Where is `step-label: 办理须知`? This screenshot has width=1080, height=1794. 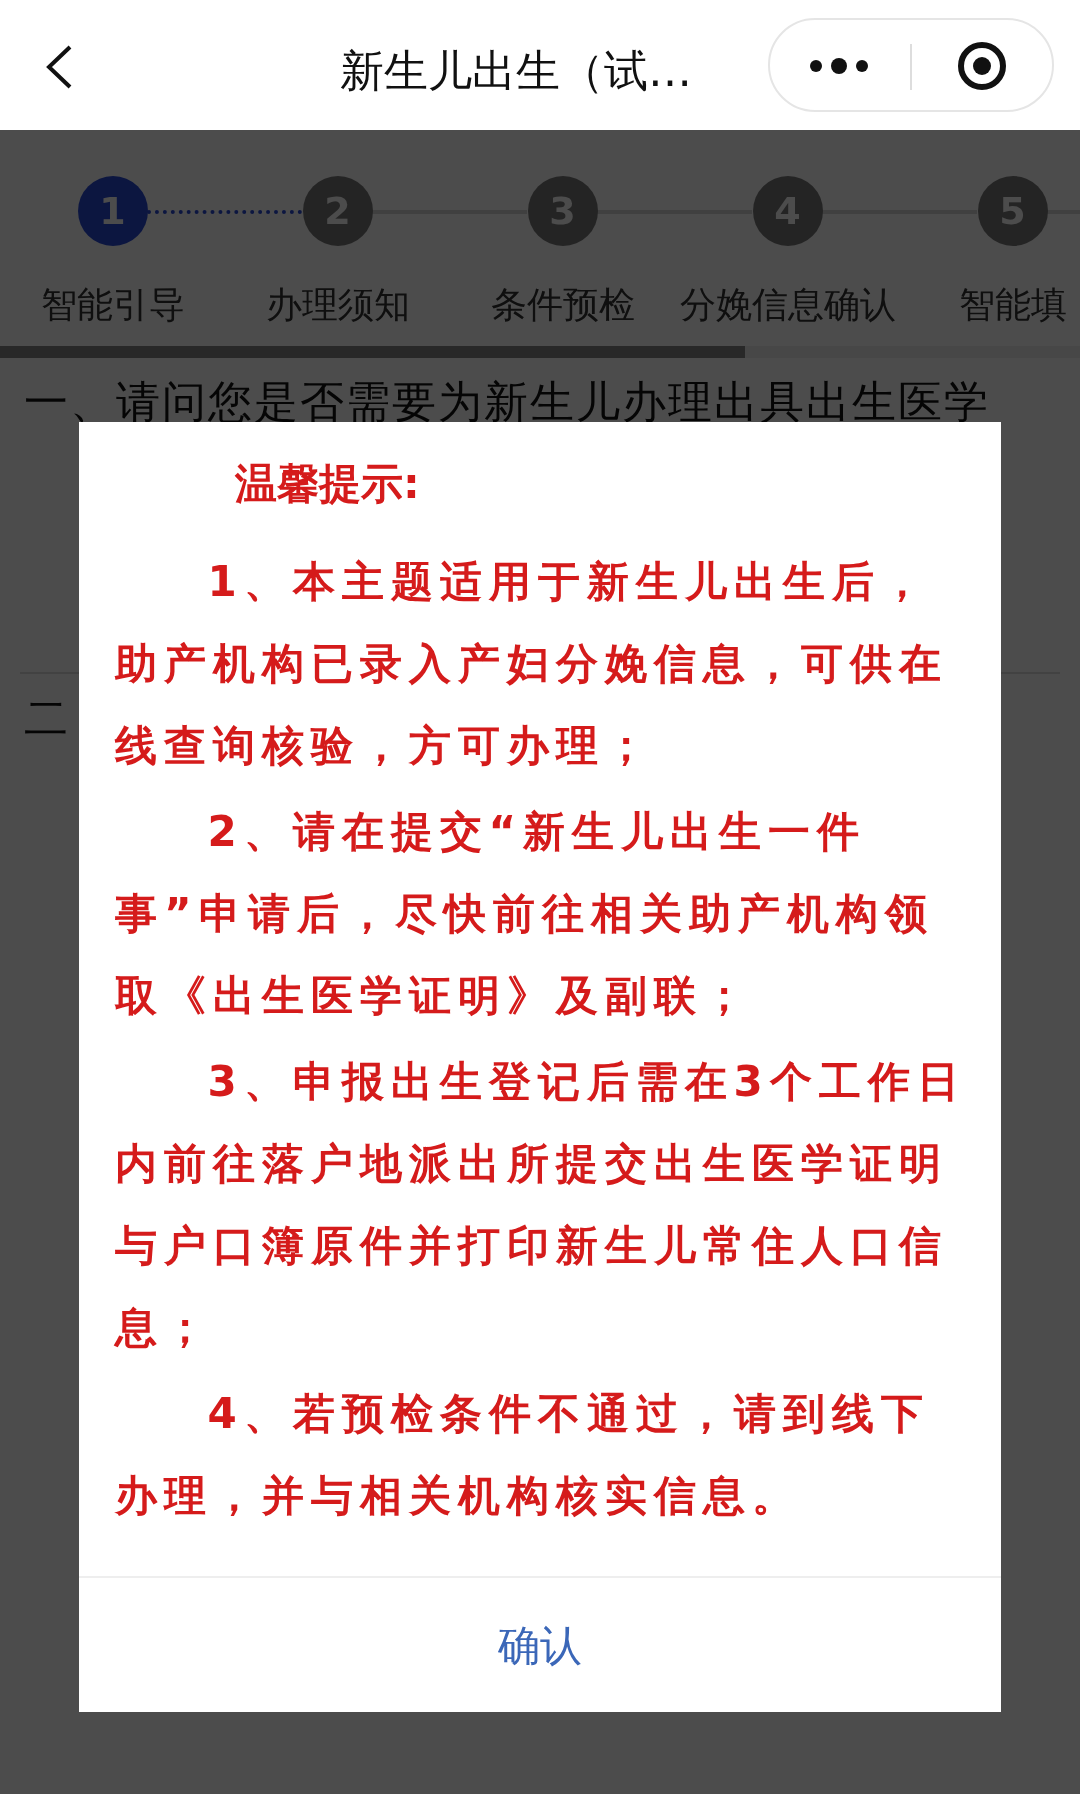 step-label: 办理须知 is located at coordinates (337, 305).